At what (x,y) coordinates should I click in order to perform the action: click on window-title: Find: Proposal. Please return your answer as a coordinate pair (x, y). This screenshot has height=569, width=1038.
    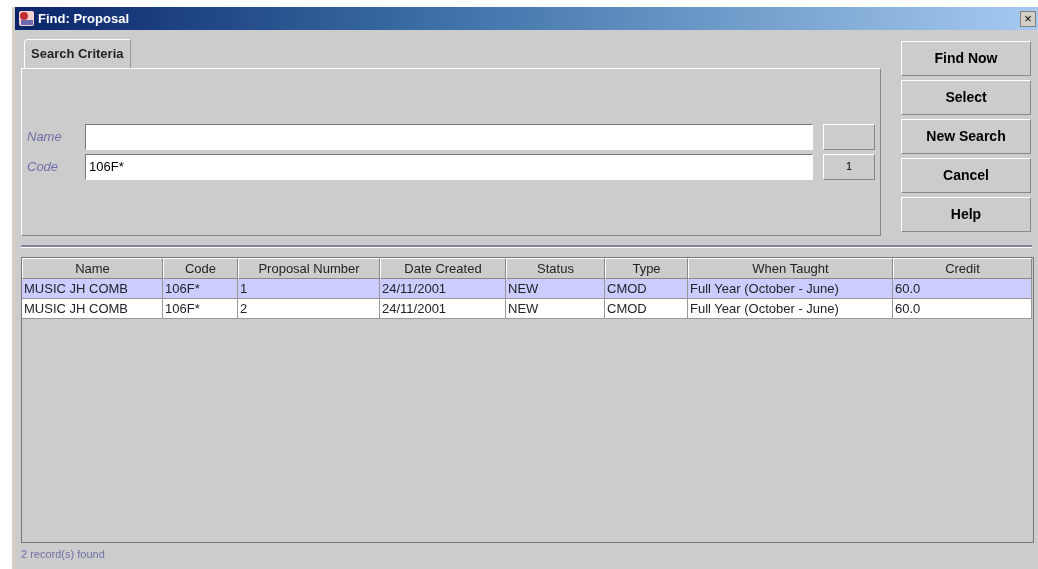
    Looking at the image, I should click on (83, 18).